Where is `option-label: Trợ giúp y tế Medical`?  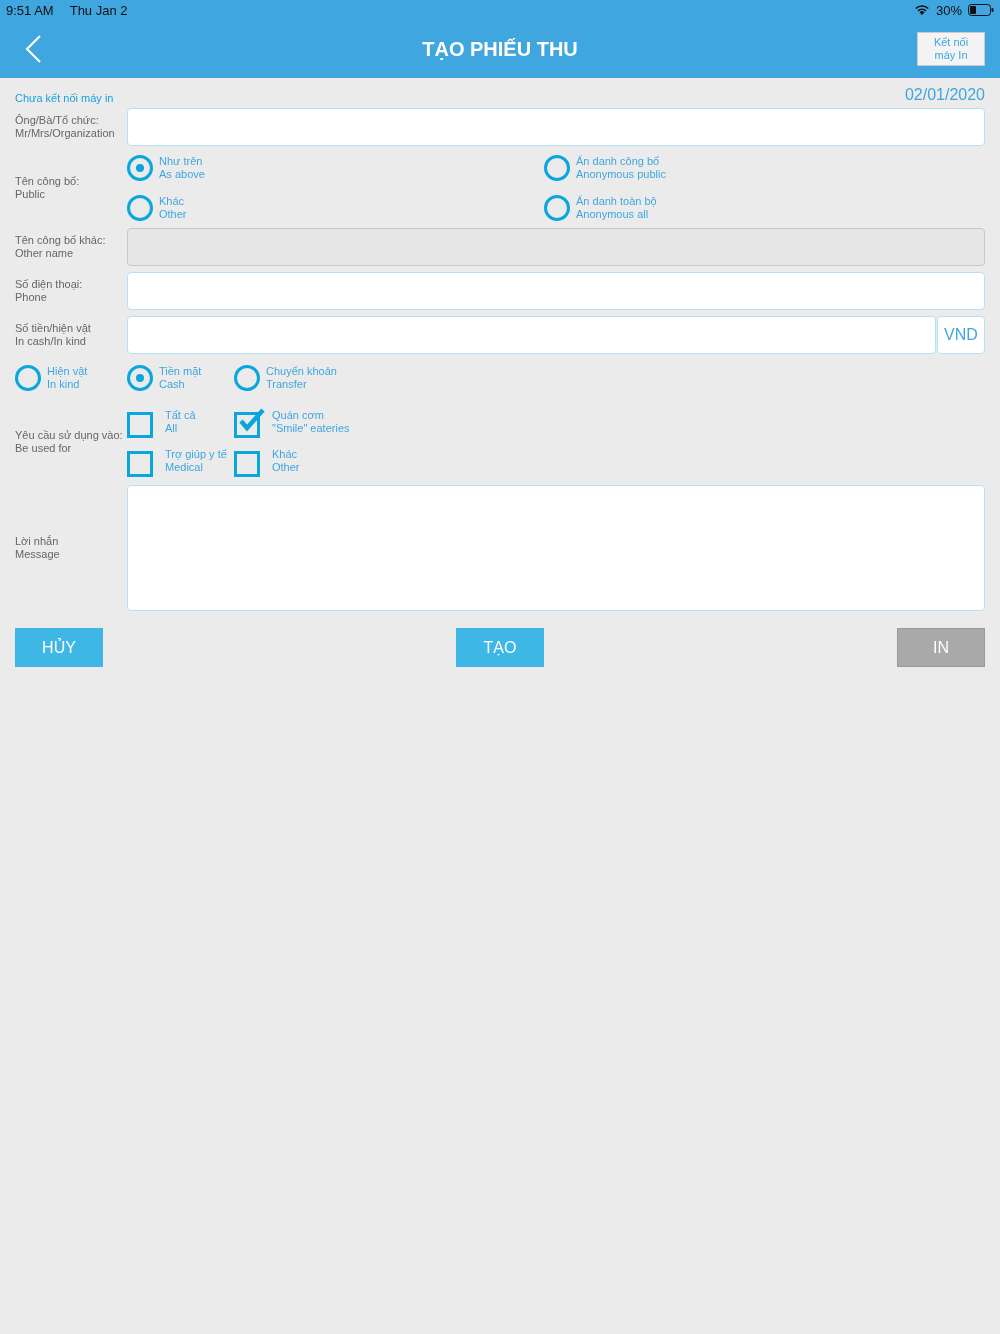
option-label: Trợ giúp y tế Medical is located at coordinates (196, 461).